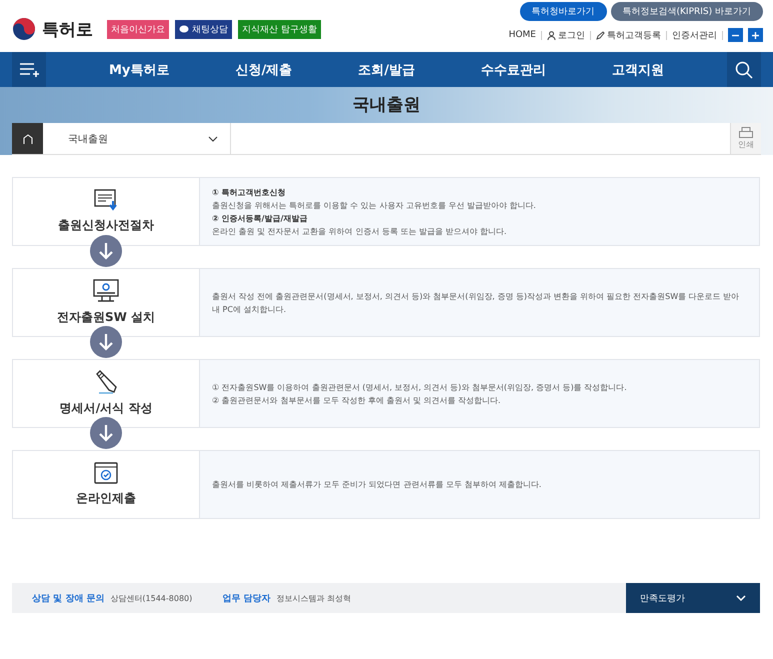 The height and width of the screenshot is (659, 773). Describe the element at coordinates (357, 400) in the screenshot. I see `step-description: ② 출원관련문서와 첨부문서를 모두 작성한 후에 출원서 및 의견서를 작성합니다.` at that location.